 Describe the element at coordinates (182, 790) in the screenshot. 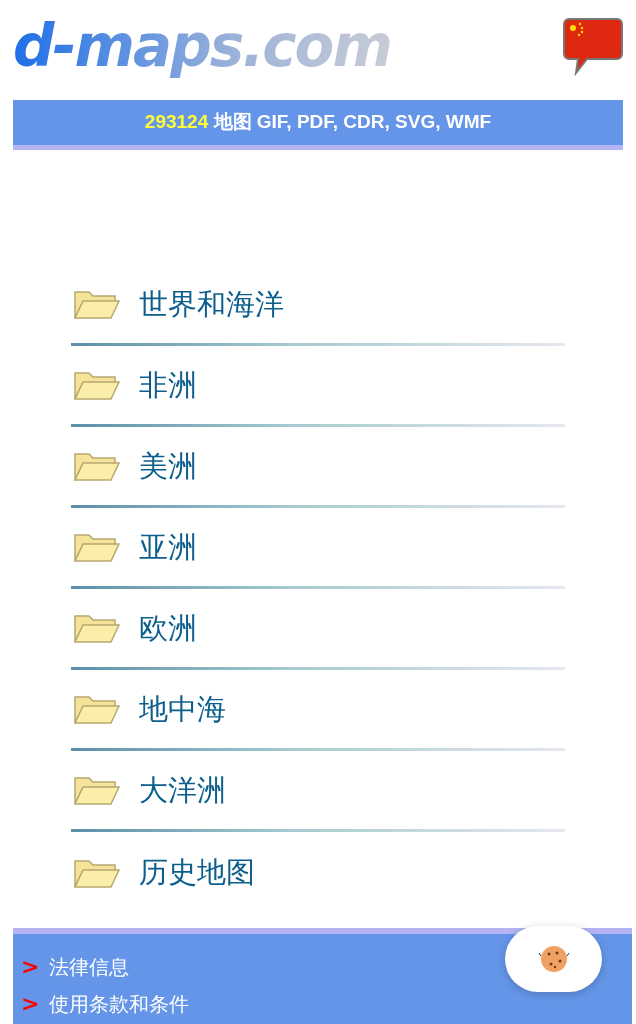

I see `category-link: 大洋洲` at that location.